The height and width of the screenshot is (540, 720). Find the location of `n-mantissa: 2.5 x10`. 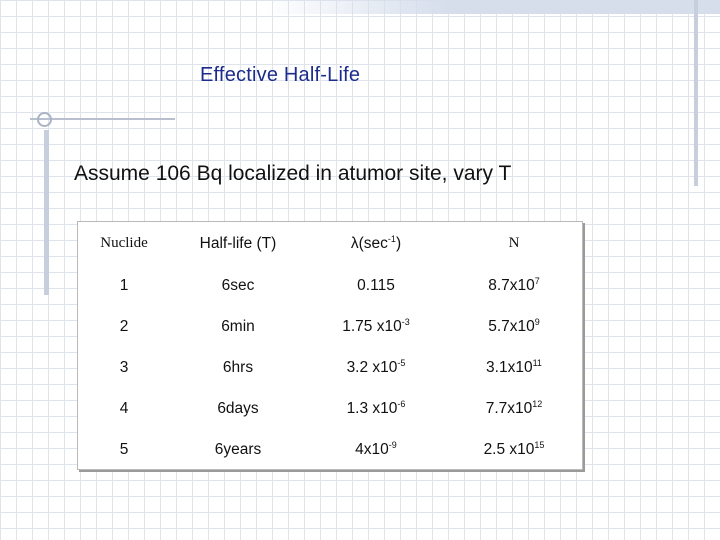

n-mantissa: 2.5 x10 is located at coordinates (509, 449).